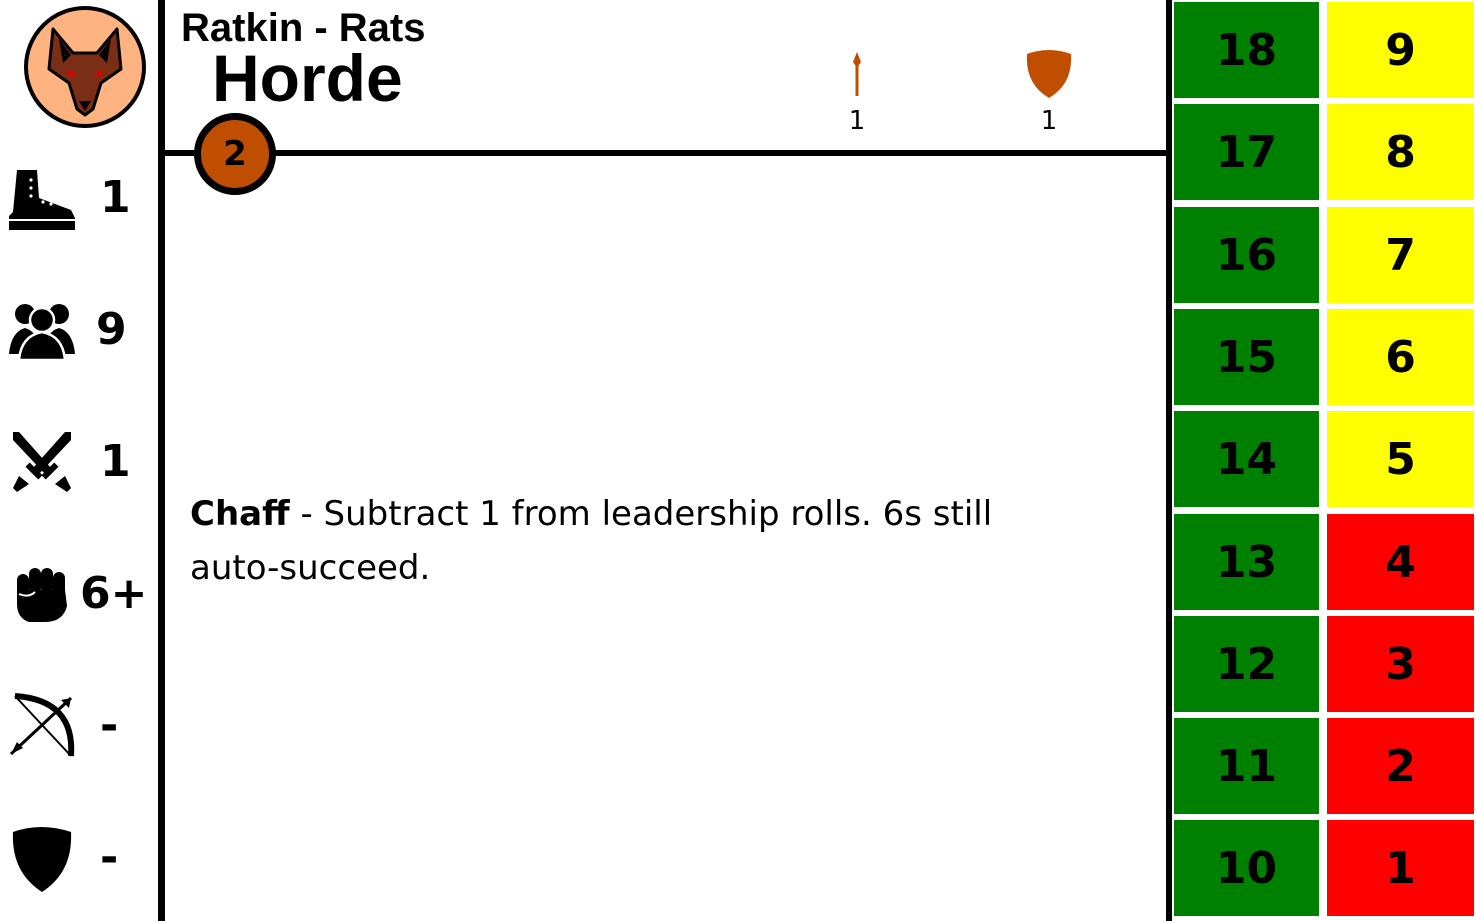  Describe the element at coordinates (857, 74) in the screenshot. I see `spear-icon` at that location.